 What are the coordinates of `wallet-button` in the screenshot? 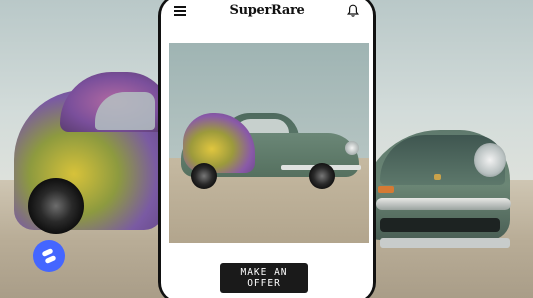 It's located at (49, 256).